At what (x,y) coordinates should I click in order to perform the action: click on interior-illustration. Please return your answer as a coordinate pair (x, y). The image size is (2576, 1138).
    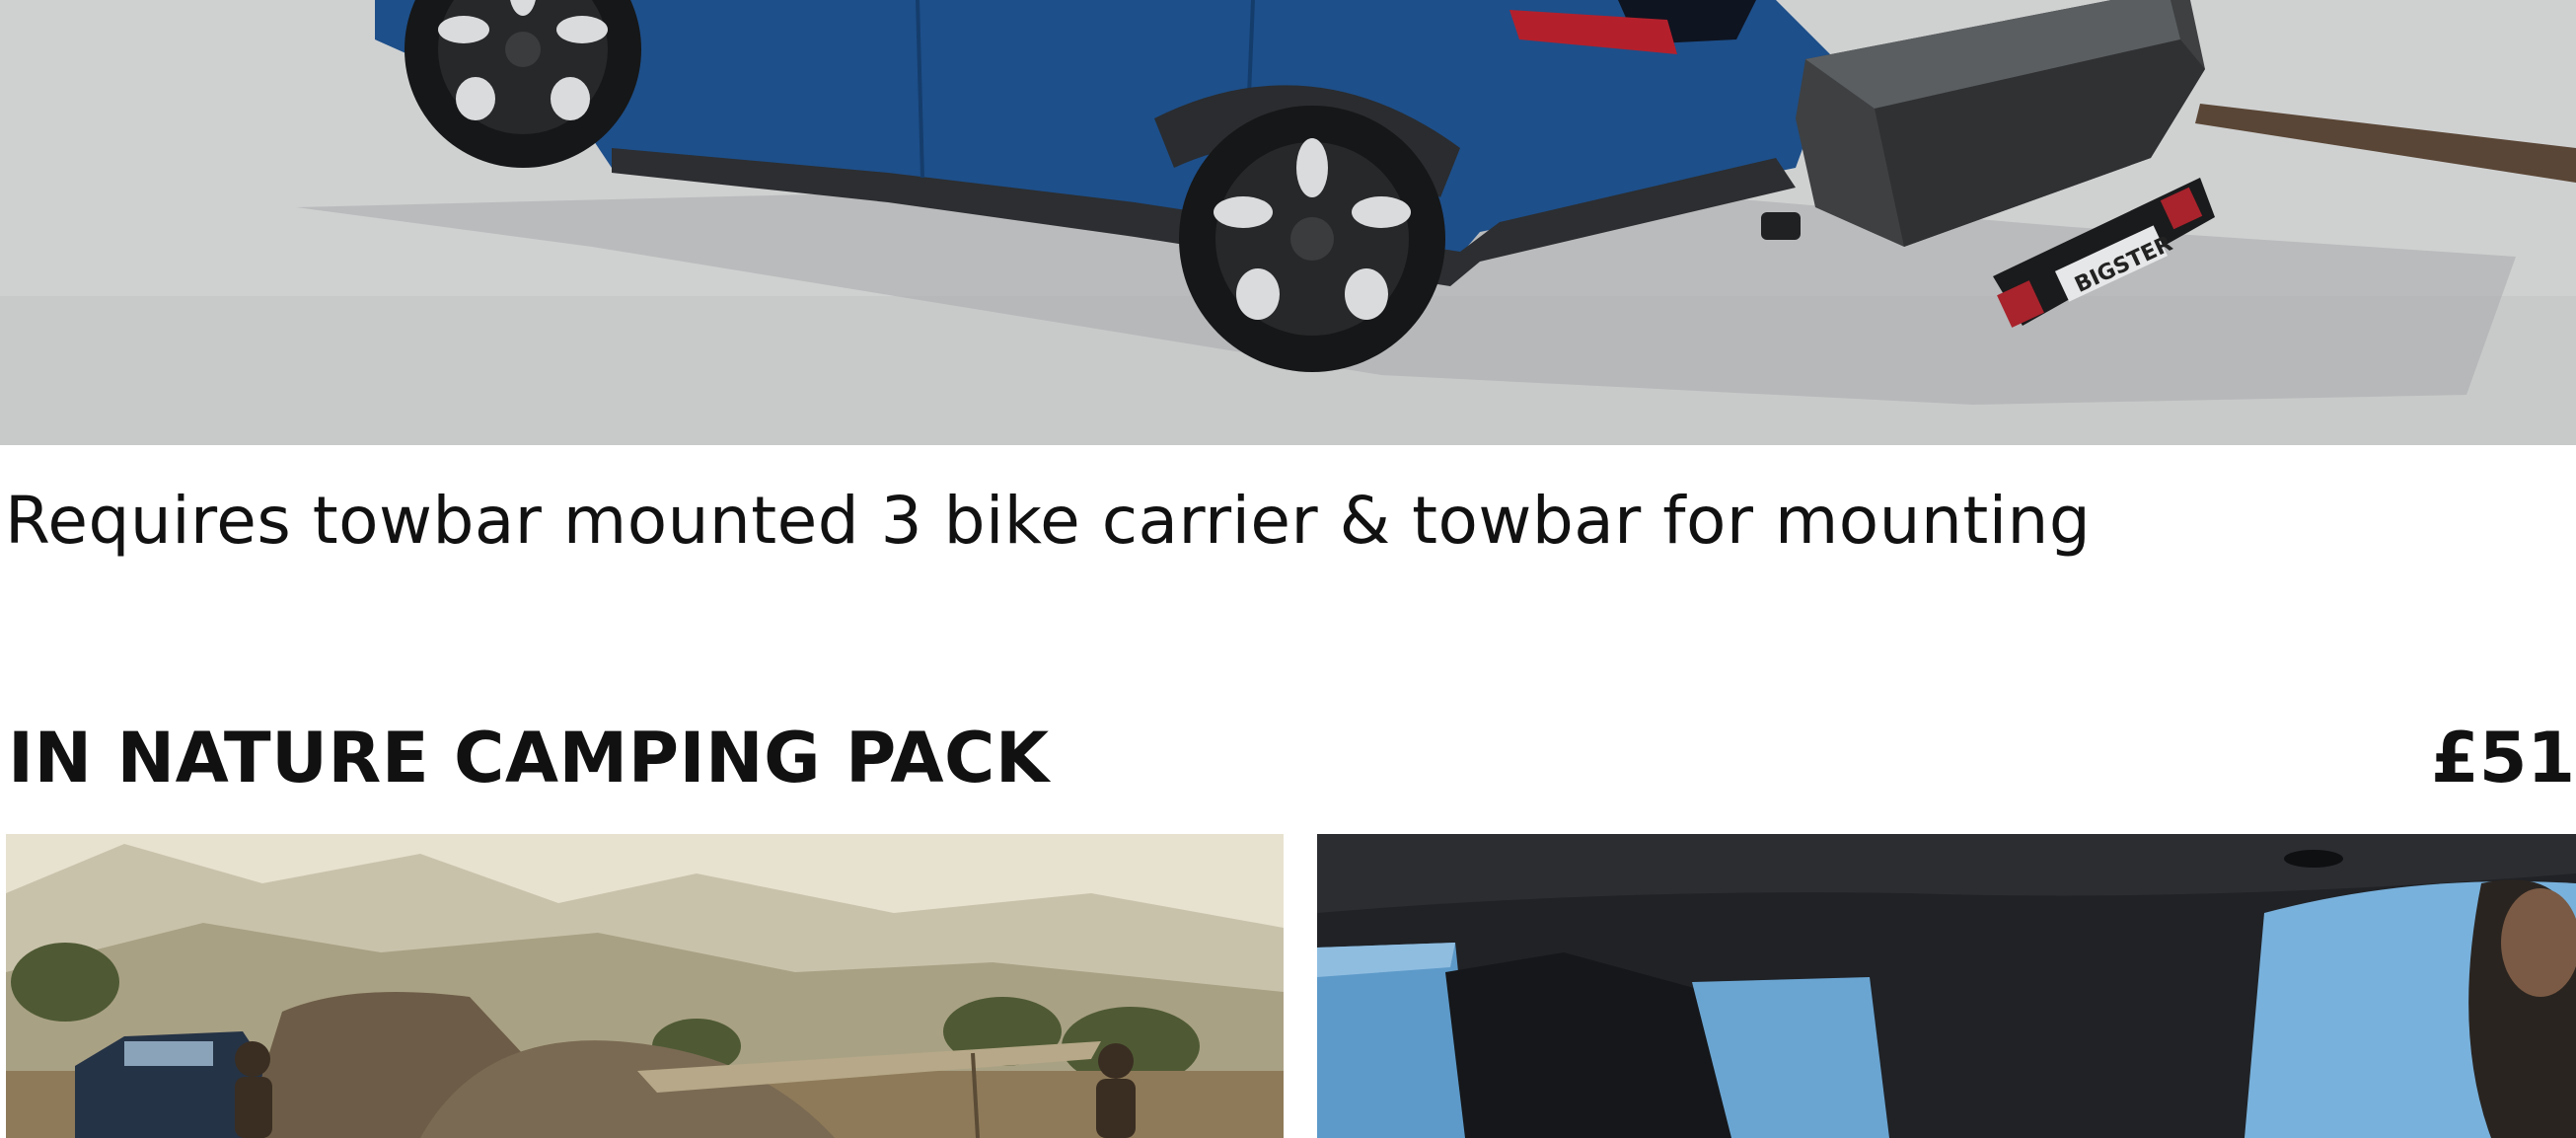
    Looking at the image, I should click on (1946, 986).